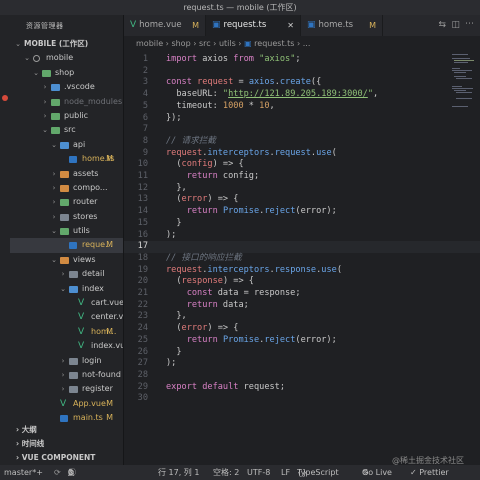 The width and height of the screenshot is (480, 480). Describe the element at coordinates (302, 306) in the screenshot. I see `code-line: 22 return data;` at that location.